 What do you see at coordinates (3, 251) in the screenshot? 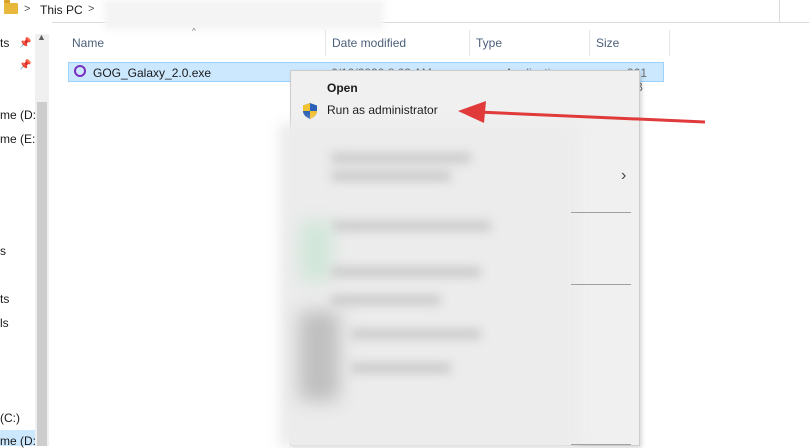
I see `nav-item: s` at bounding box center [3, 251].